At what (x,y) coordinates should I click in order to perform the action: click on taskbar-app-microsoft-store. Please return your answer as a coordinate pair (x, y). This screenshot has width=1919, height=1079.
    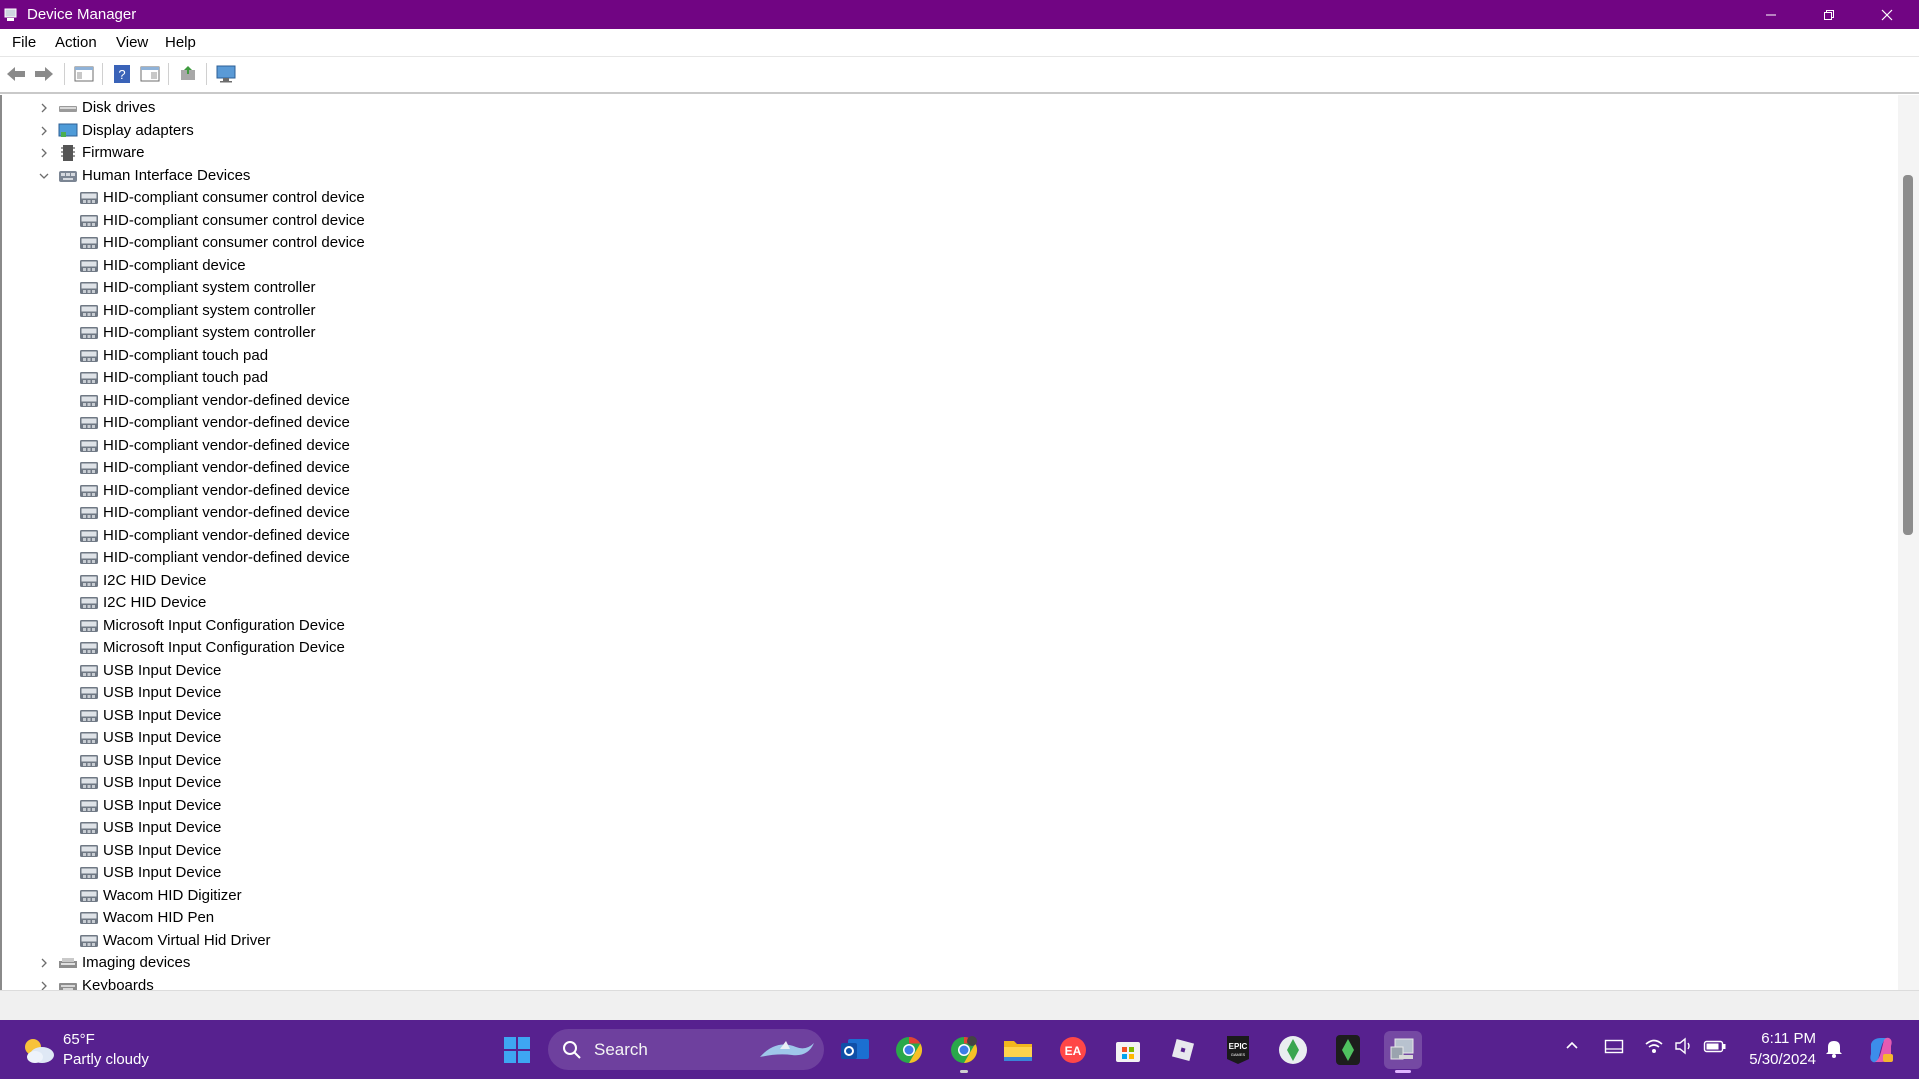
    Looking at the image, I should click on (1128, 1050).